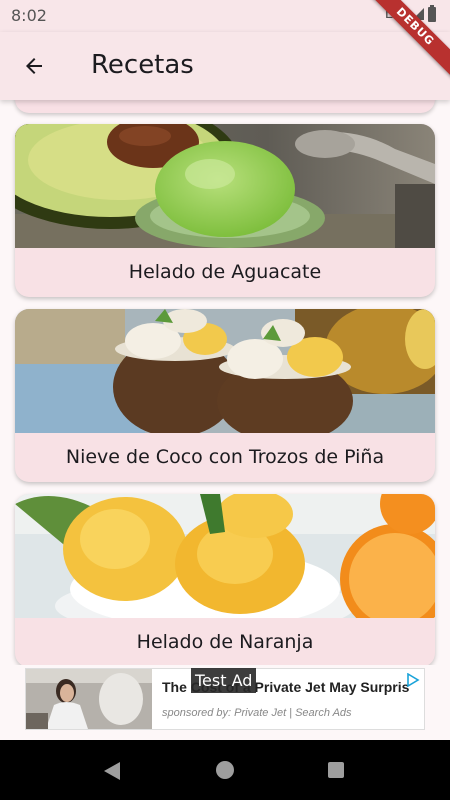 This screenshot has width=450, height=800. Describe the element at coordinates (257, 713) in the screenshot. I see `ad-sponsor: sponsored by: Private Jet | Search Ads` at that location.